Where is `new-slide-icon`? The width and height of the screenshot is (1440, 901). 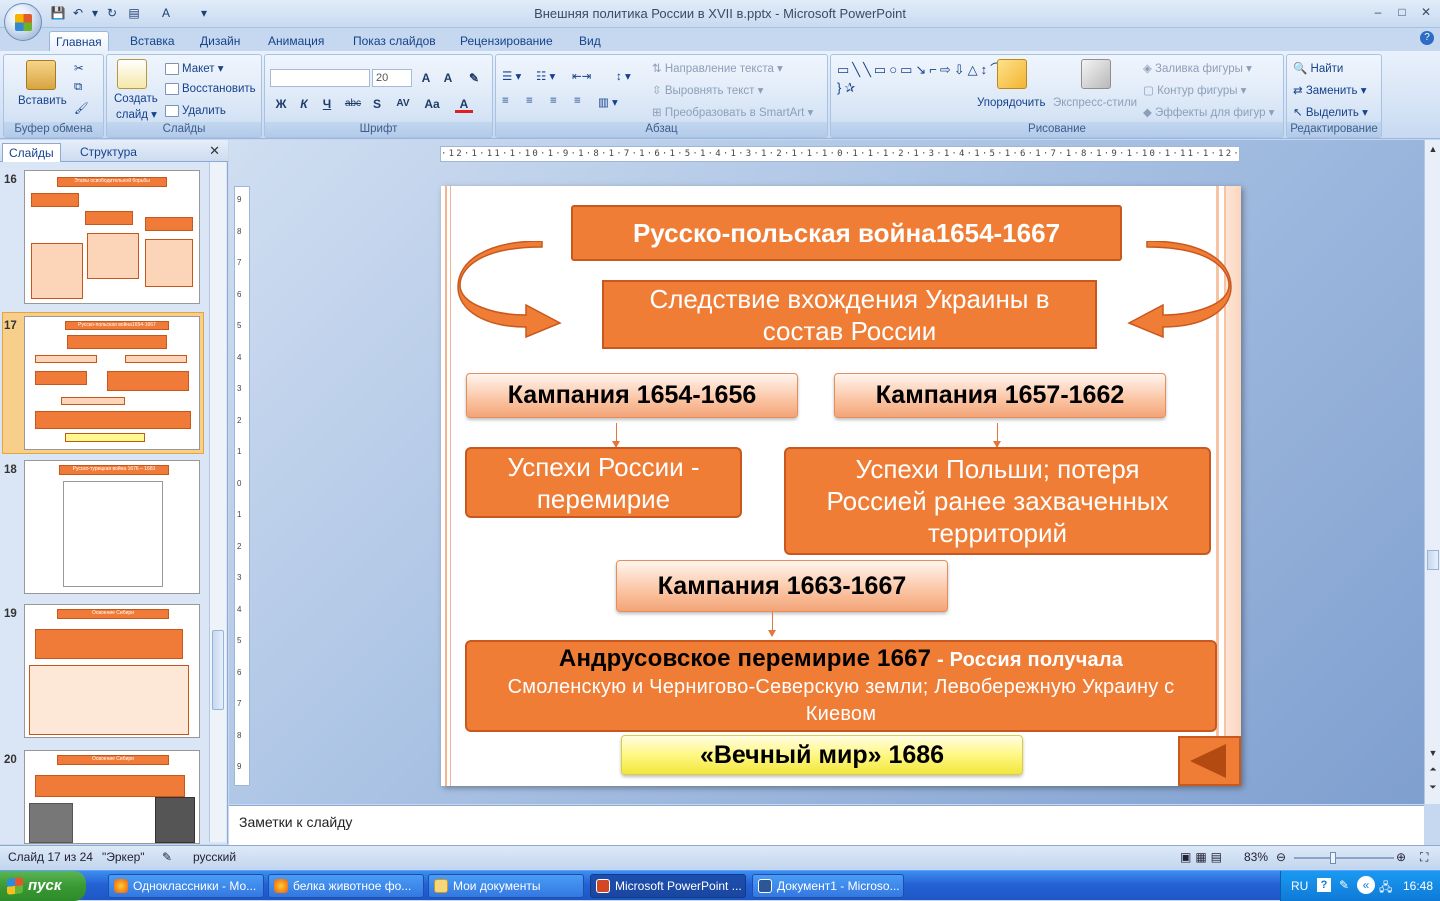
new-slide-icon is located at coordinates (132, 74).